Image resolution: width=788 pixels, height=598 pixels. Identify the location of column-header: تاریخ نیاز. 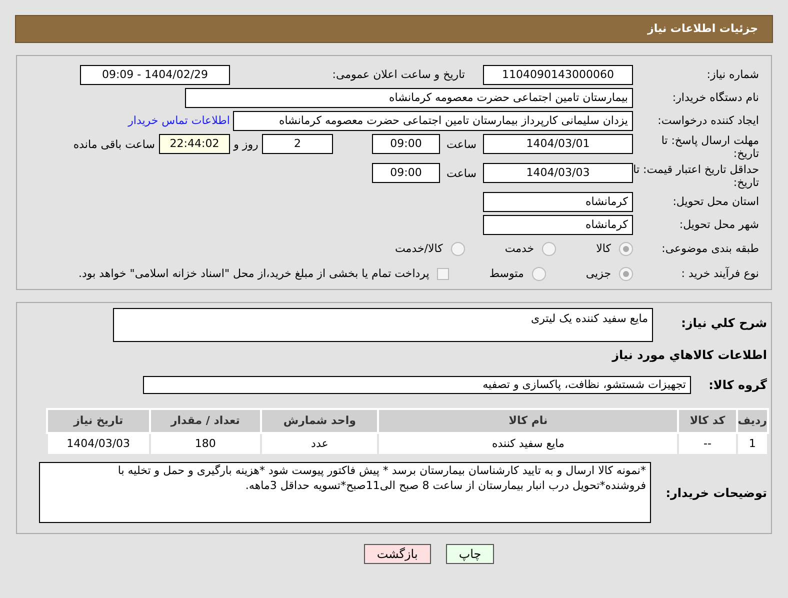
(98, 421).